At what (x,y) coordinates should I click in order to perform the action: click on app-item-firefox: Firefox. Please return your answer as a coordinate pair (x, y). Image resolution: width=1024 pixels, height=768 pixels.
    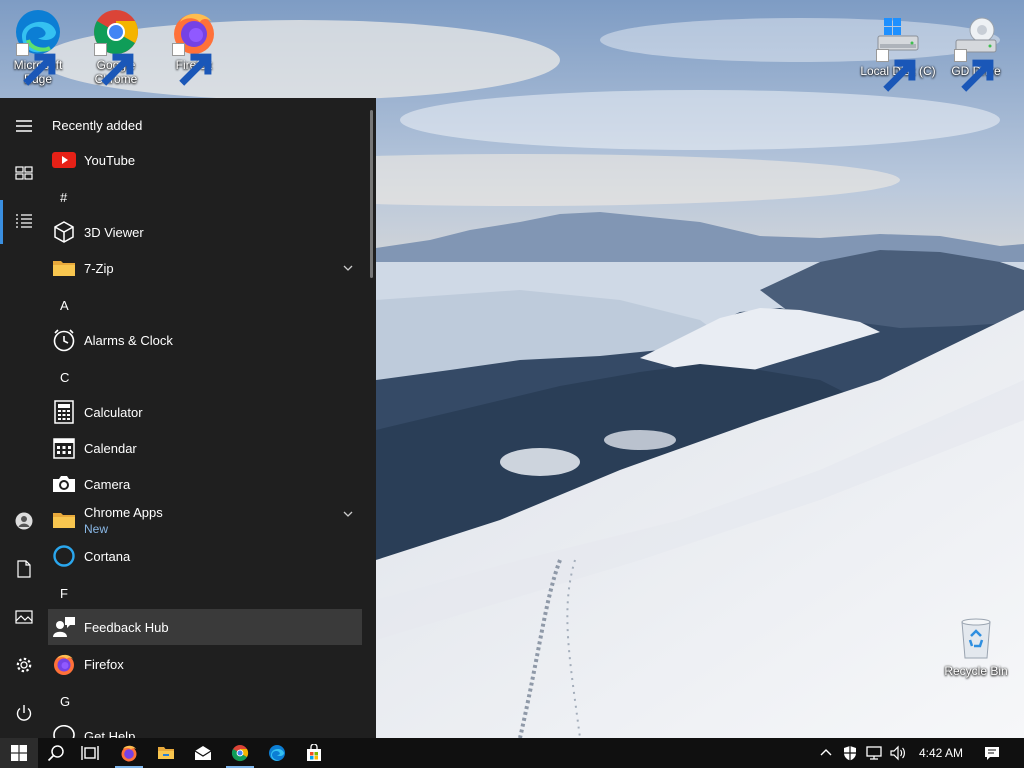
    Looking at the image, I should click on (205, 664).